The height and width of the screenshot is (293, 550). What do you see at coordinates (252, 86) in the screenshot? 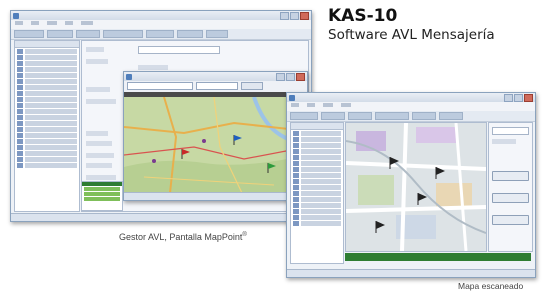
I see `map-go-button` at bounding box center [252, 86].